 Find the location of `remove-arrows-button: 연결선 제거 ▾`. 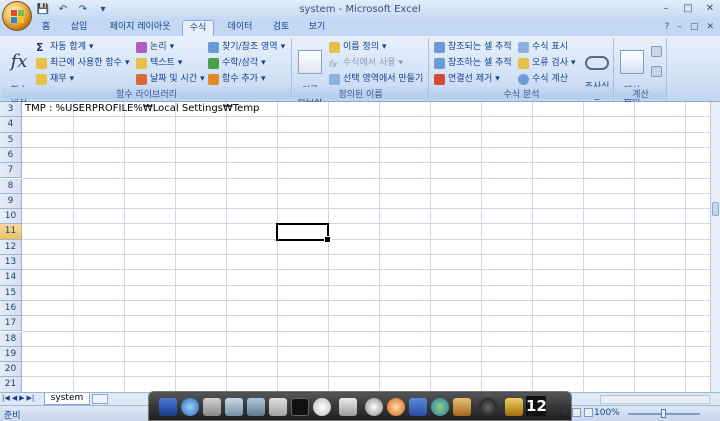

remove-arrows-button: 연결선 제거 ▾ is located at coordinates (467, 79).